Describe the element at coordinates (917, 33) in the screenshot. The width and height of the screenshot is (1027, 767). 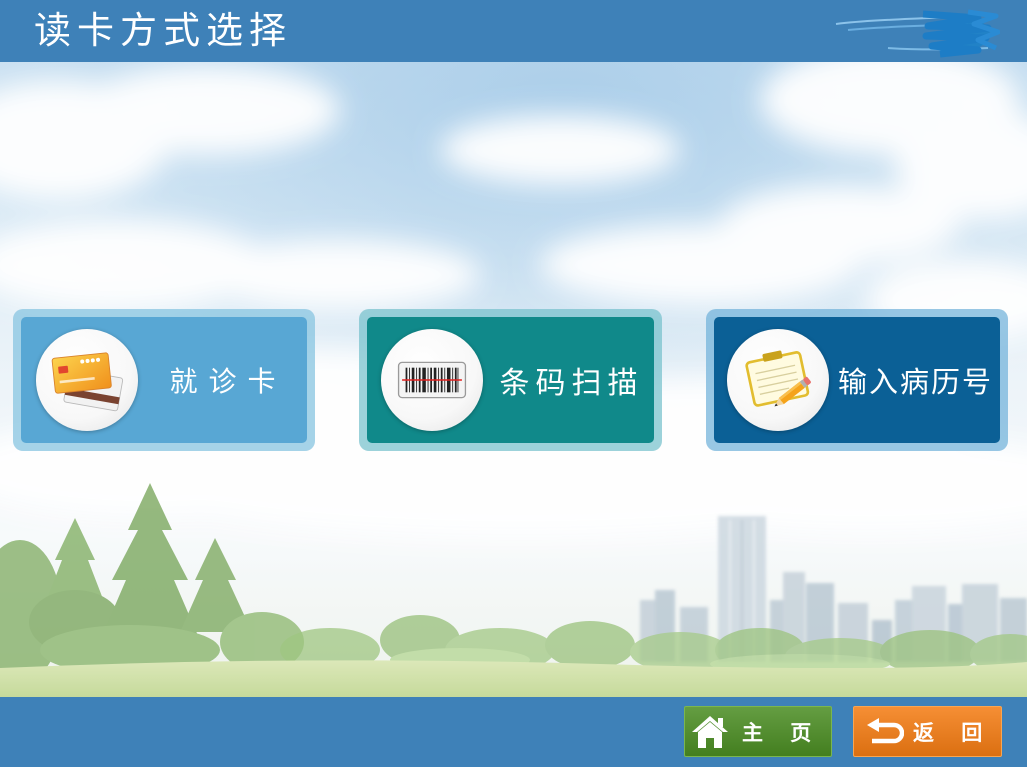
I see `redacted-logo-scribble` at that location.